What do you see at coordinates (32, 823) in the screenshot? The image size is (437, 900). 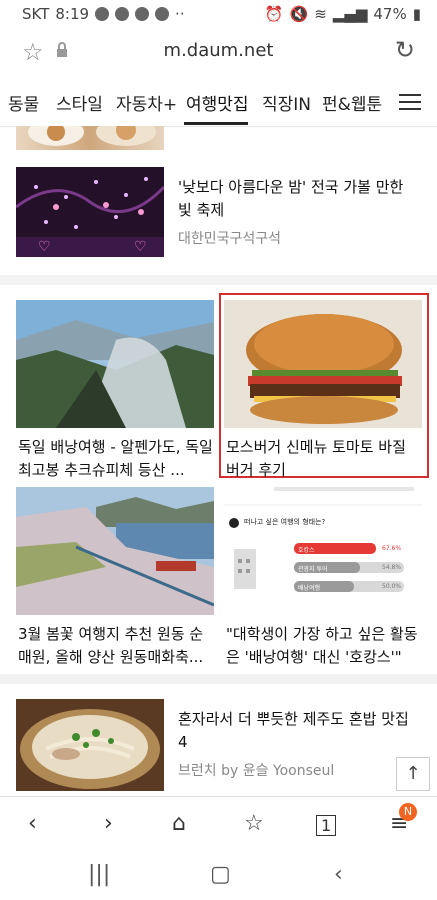 I see `back-icon: ‹` at bounding box center [32, 823].